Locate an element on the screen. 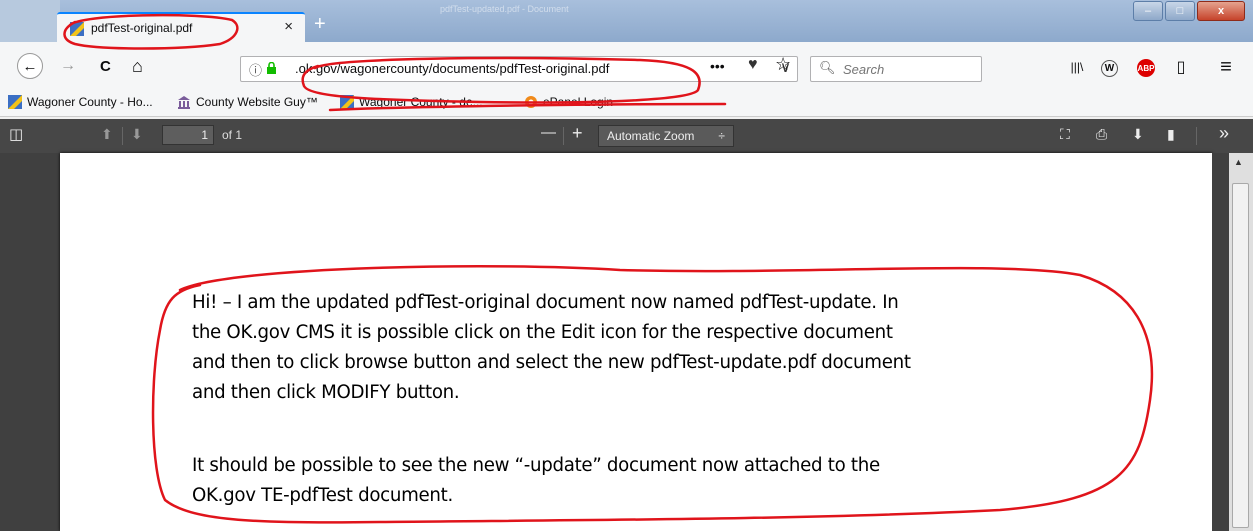  search-box: 🔍︎ is located at coordinates (896, 69).